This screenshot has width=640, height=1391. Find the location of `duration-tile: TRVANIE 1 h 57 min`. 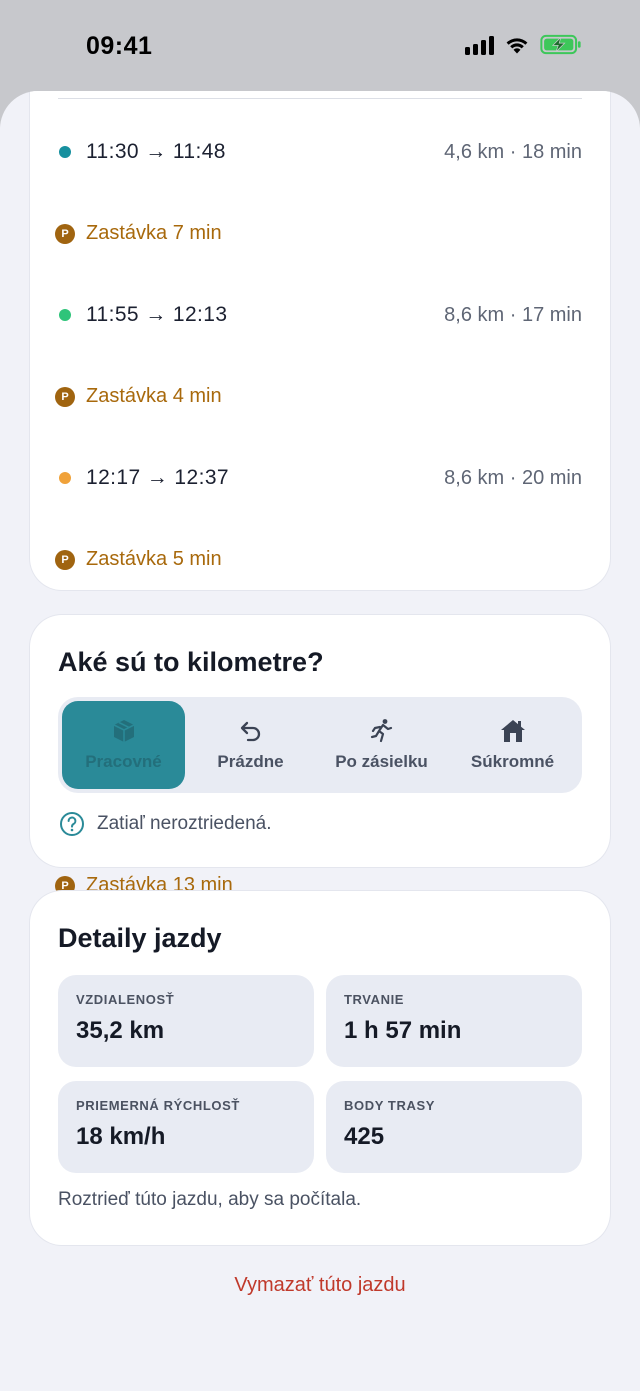

duration-tile: TRVANIE 1 h 57 min is located at coordinates (454, 1021).